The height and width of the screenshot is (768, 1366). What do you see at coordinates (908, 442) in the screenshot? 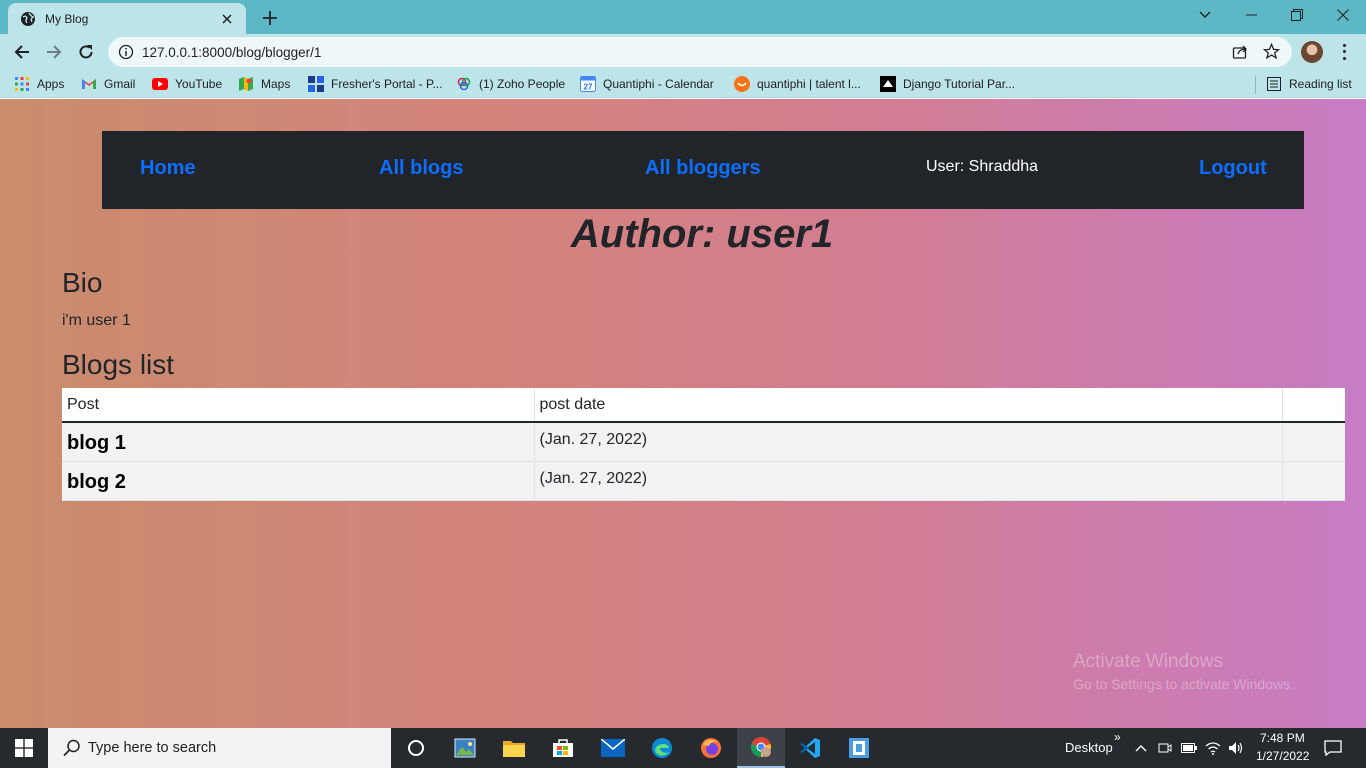
I see `post-date-cell: (Jan. 27, 2022)` at bounding box center [908, 442].